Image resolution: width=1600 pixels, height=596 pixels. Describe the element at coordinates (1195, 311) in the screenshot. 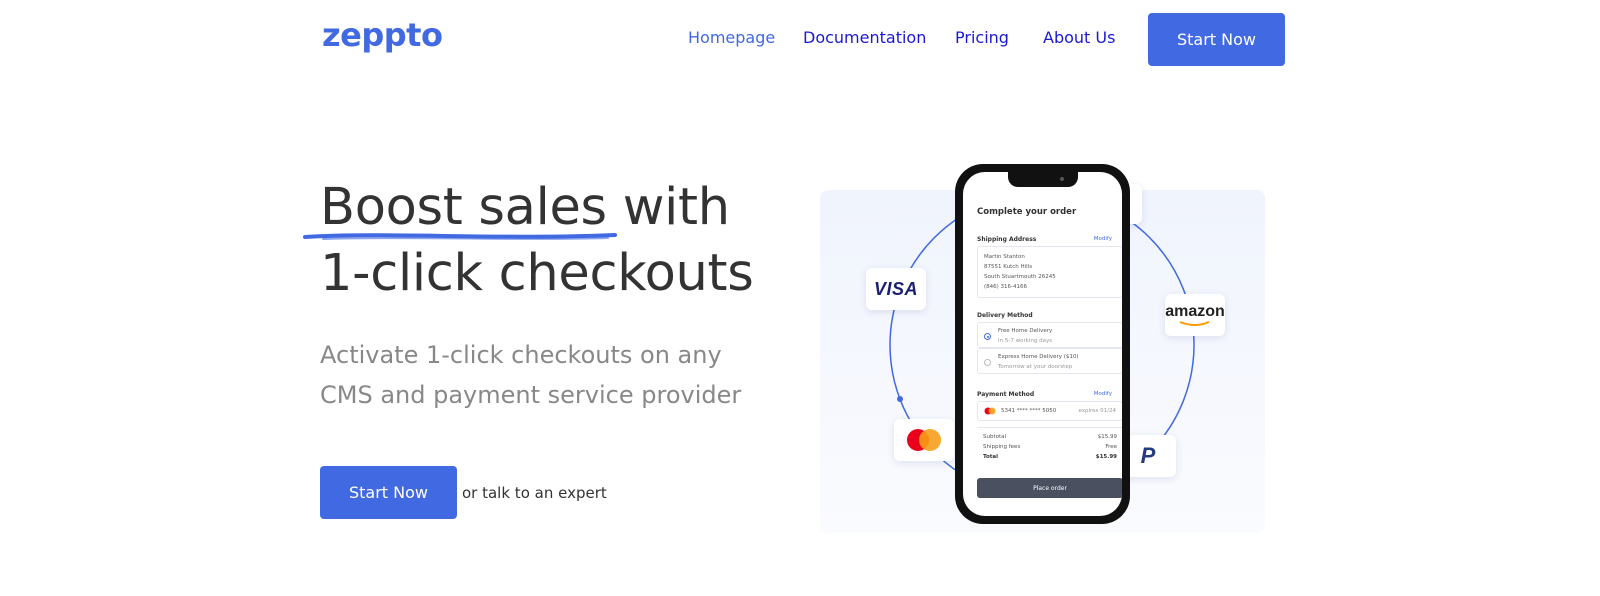

I see `amazon-wordmark: amazon` at that location.